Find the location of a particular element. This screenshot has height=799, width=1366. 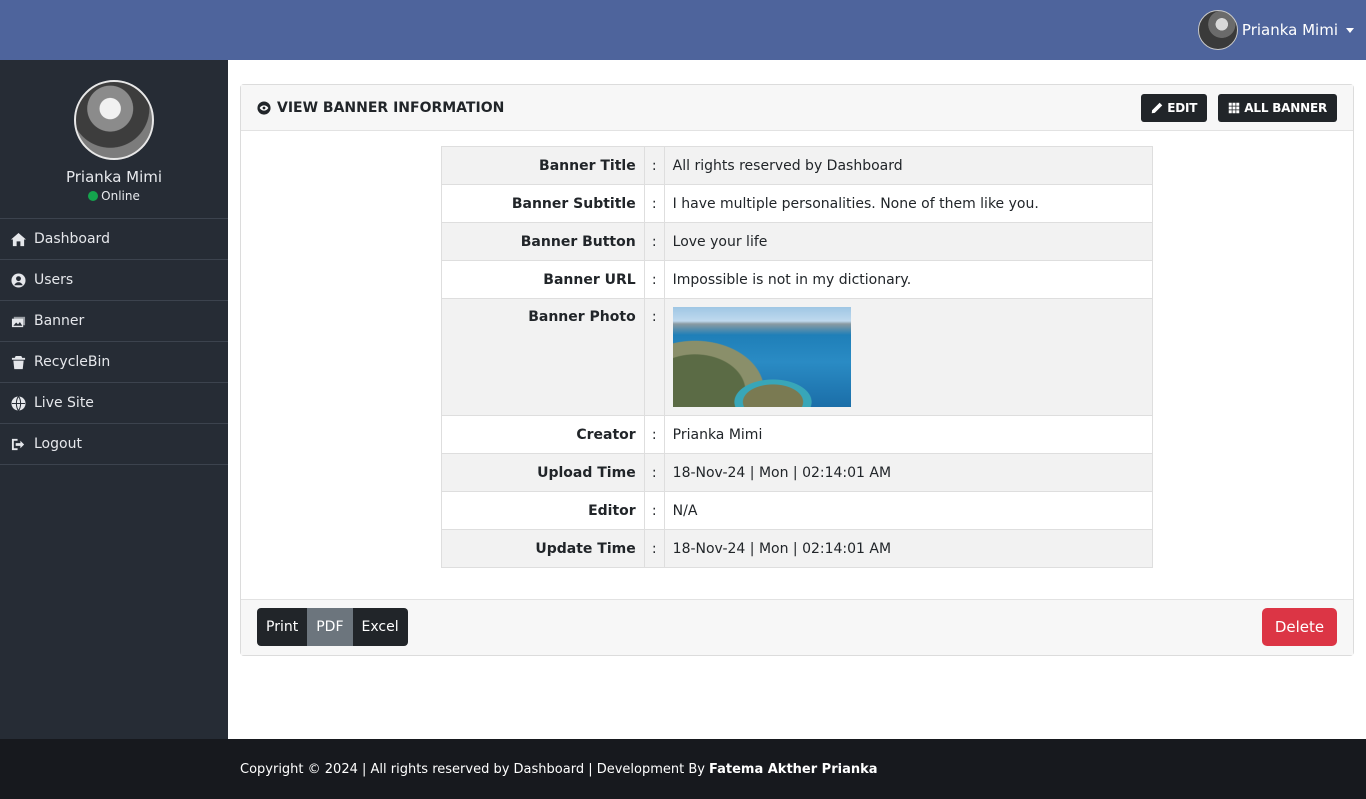

card-title-text: VIEW BANNER INFORMATION is located at coordinates (391, 107).